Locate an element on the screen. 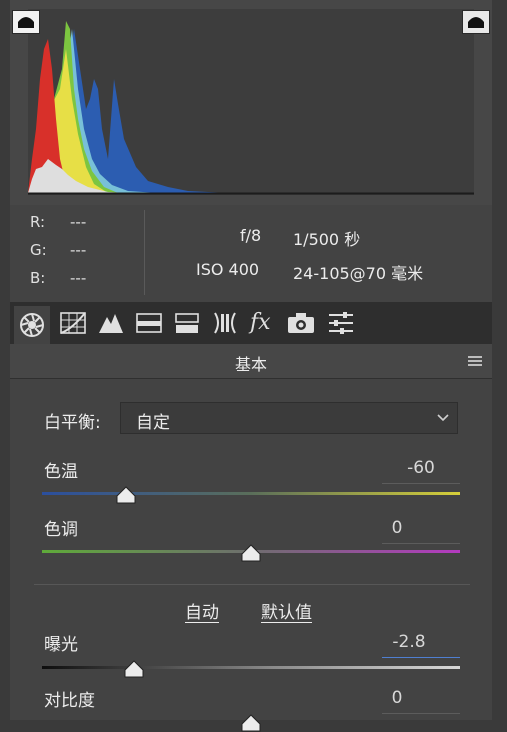 The width and height of the screenshot is (507, 732). exposure-value-underline is located at coordinates (421, 657).